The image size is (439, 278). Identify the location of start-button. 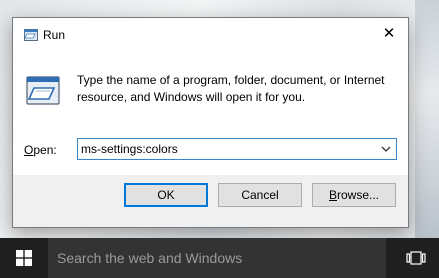
(24, 258).